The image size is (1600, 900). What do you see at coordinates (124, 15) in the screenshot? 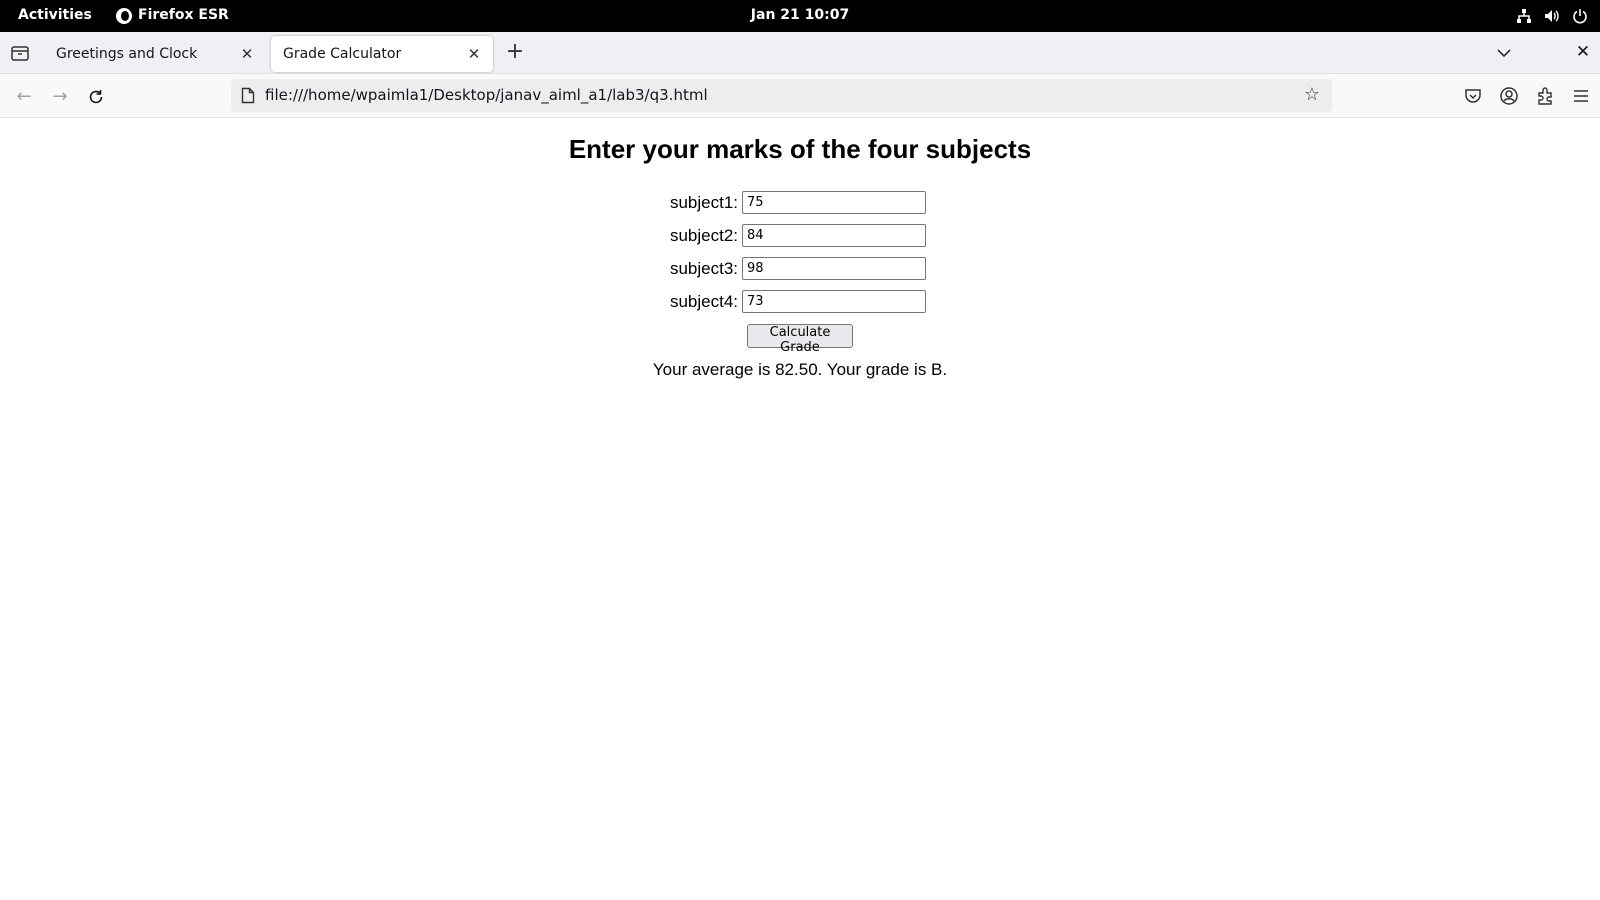
I see `firefox-icon` at bounding box center [124, 15].